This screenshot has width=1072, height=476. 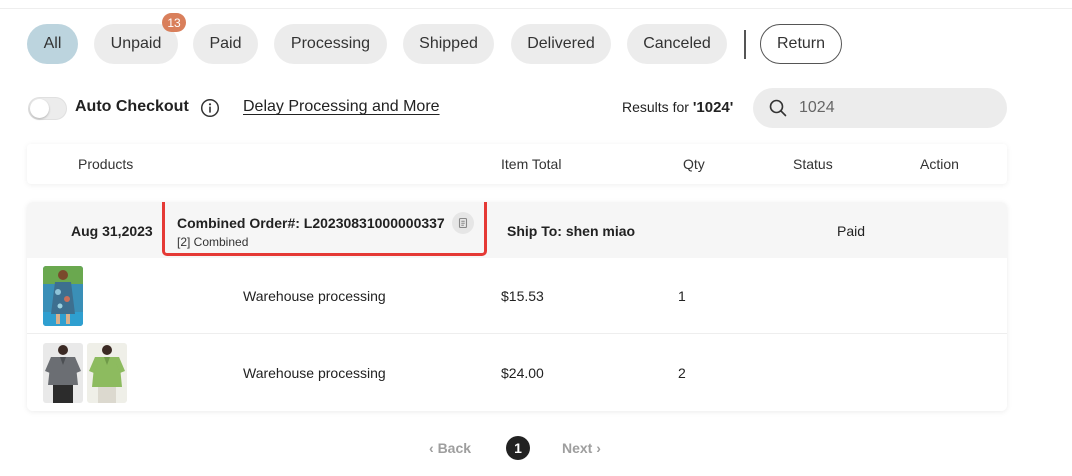 I want to click on header-qty: Qty, so click(x=694, y=164).